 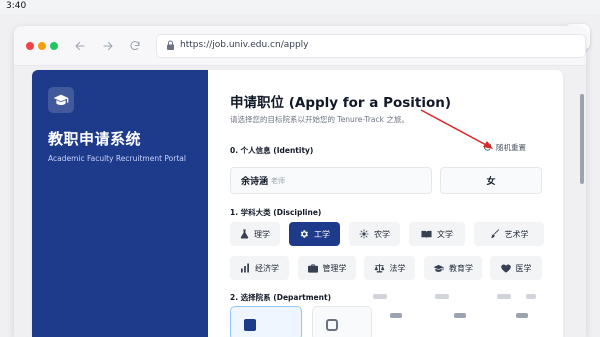 What do you see at coordinates (382, 234) in the screenshot?
I see `discipline-label: 农学` at bounding box center [382, 234].